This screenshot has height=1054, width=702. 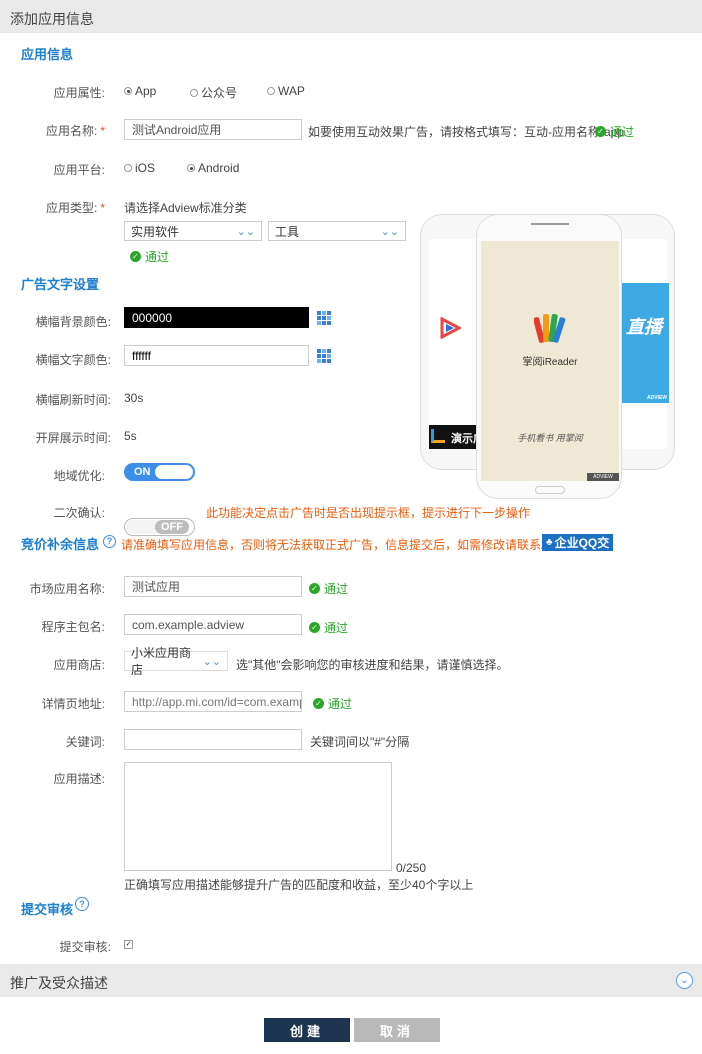 I want to click on category-primary-select: 实用软件 ⌄⌄, so click(x=193, y=231).